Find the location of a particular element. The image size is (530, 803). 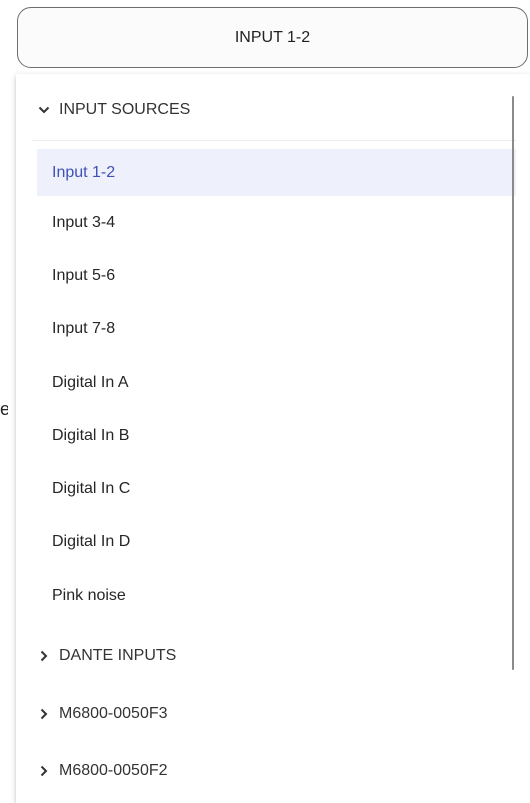

list-item-label: Digital In D is located at coordinates (91, 542).